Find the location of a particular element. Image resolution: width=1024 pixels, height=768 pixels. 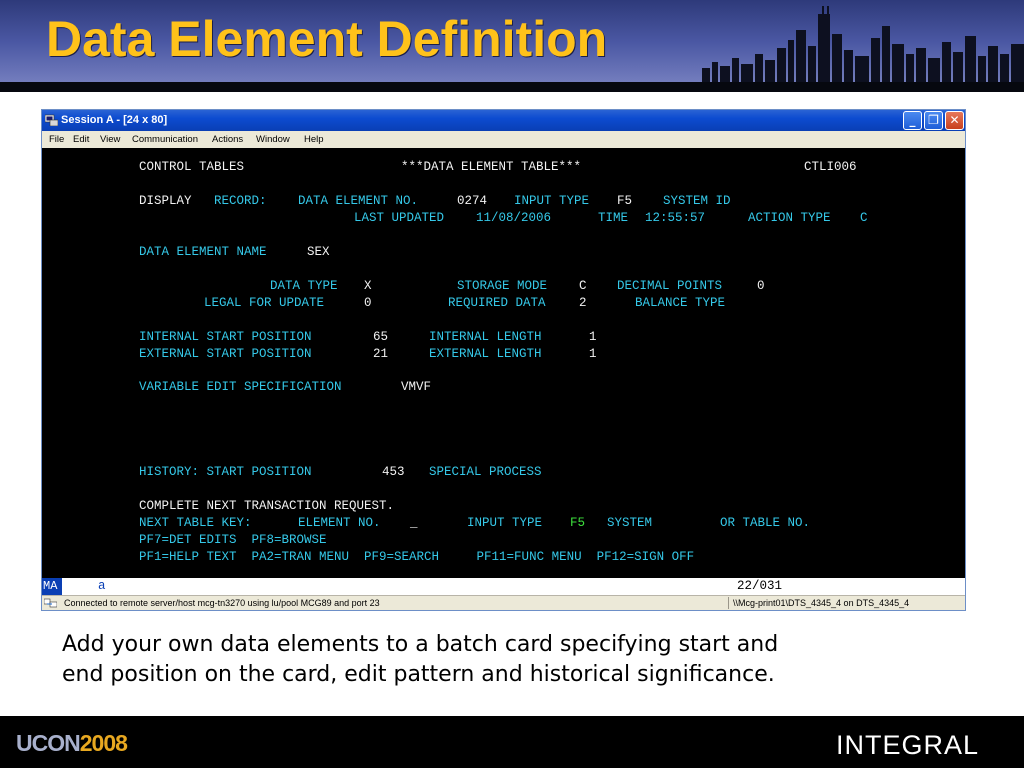

menu-edit: Edit is located at coordinates (81, 139).